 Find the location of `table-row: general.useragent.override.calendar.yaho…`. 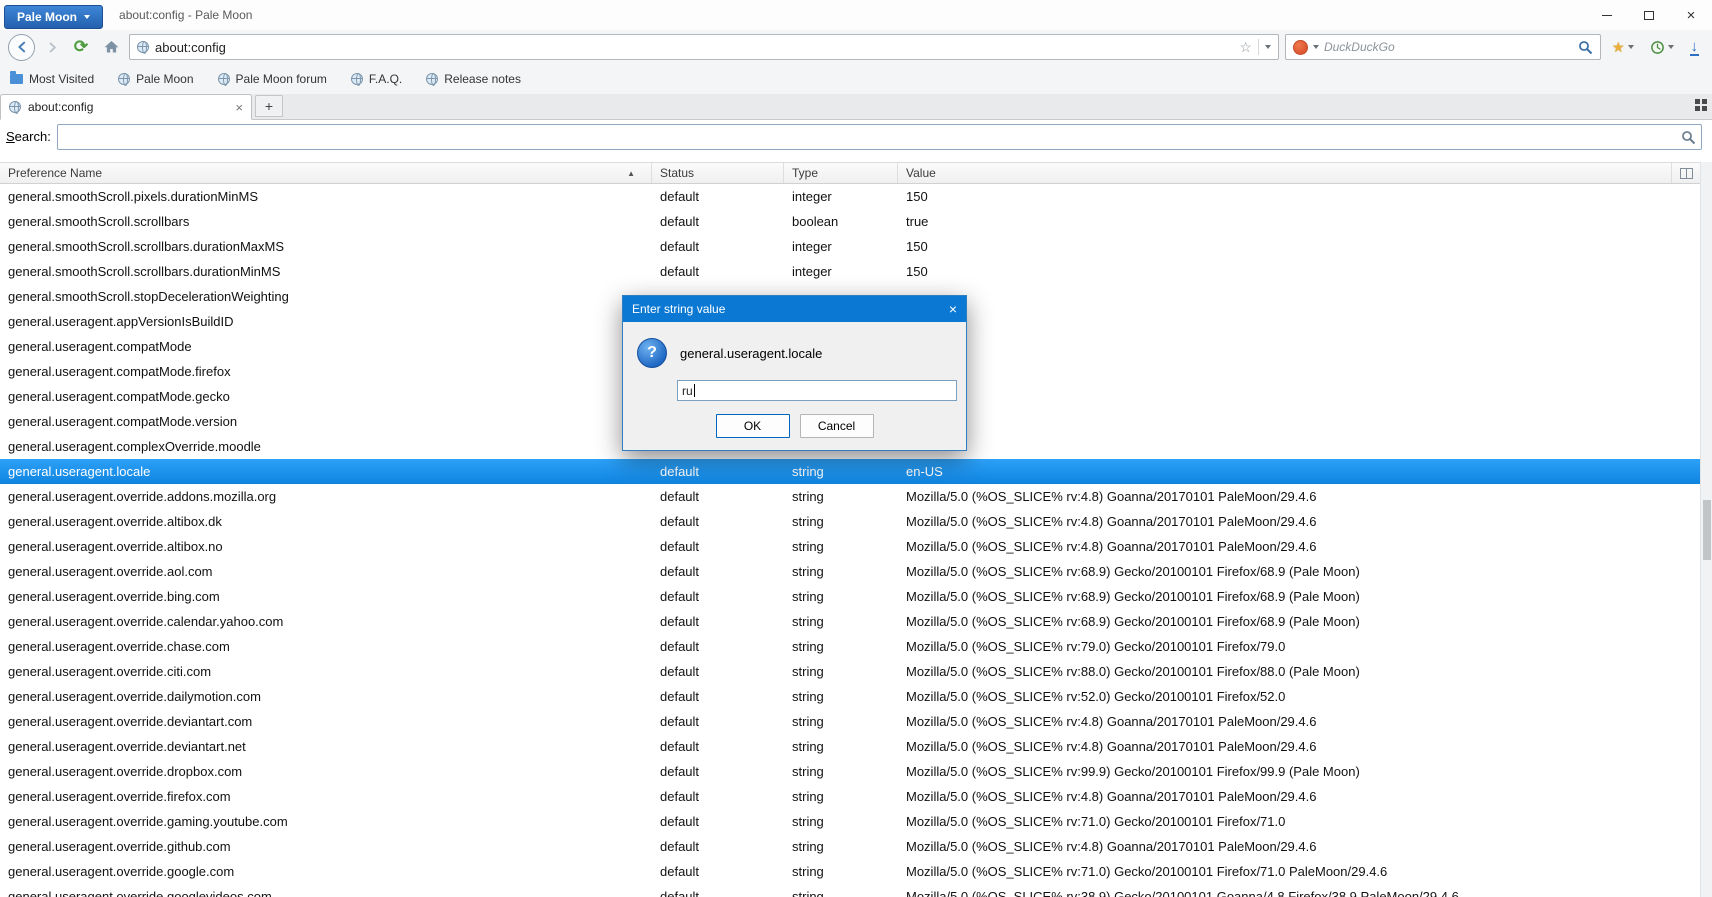

table-row: general.useragent.override.calendar.yaho… is located at coordinates (850, 621).